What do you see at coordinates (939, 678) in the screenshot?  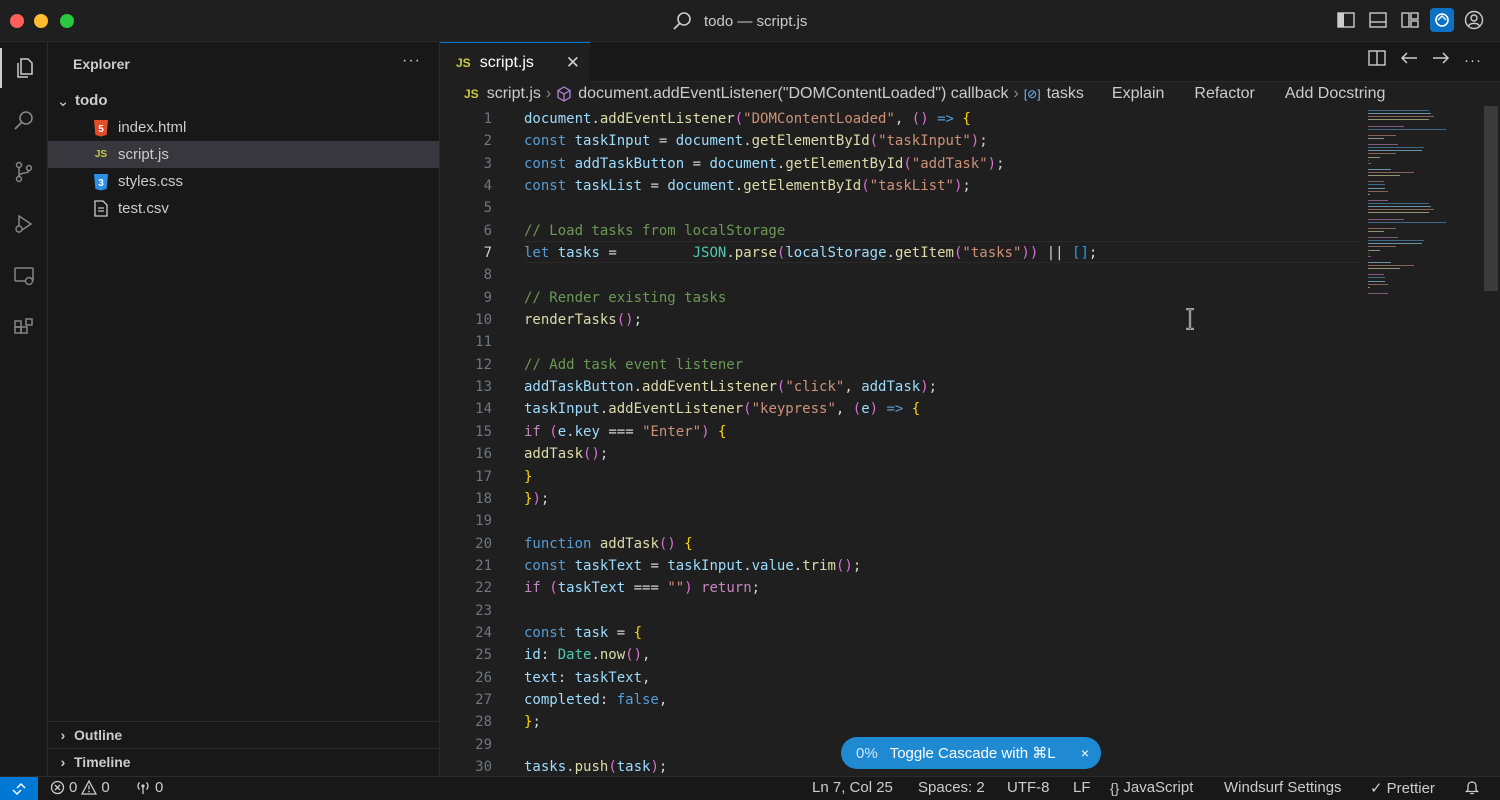 I see `code-line: text: taskText,` at bounding box center [939, 678].